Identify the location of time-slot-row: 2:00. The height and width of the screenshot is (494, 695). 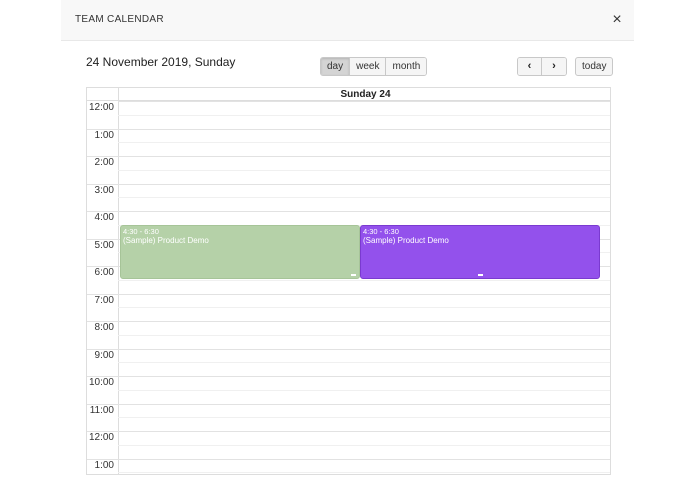
(348, 170).